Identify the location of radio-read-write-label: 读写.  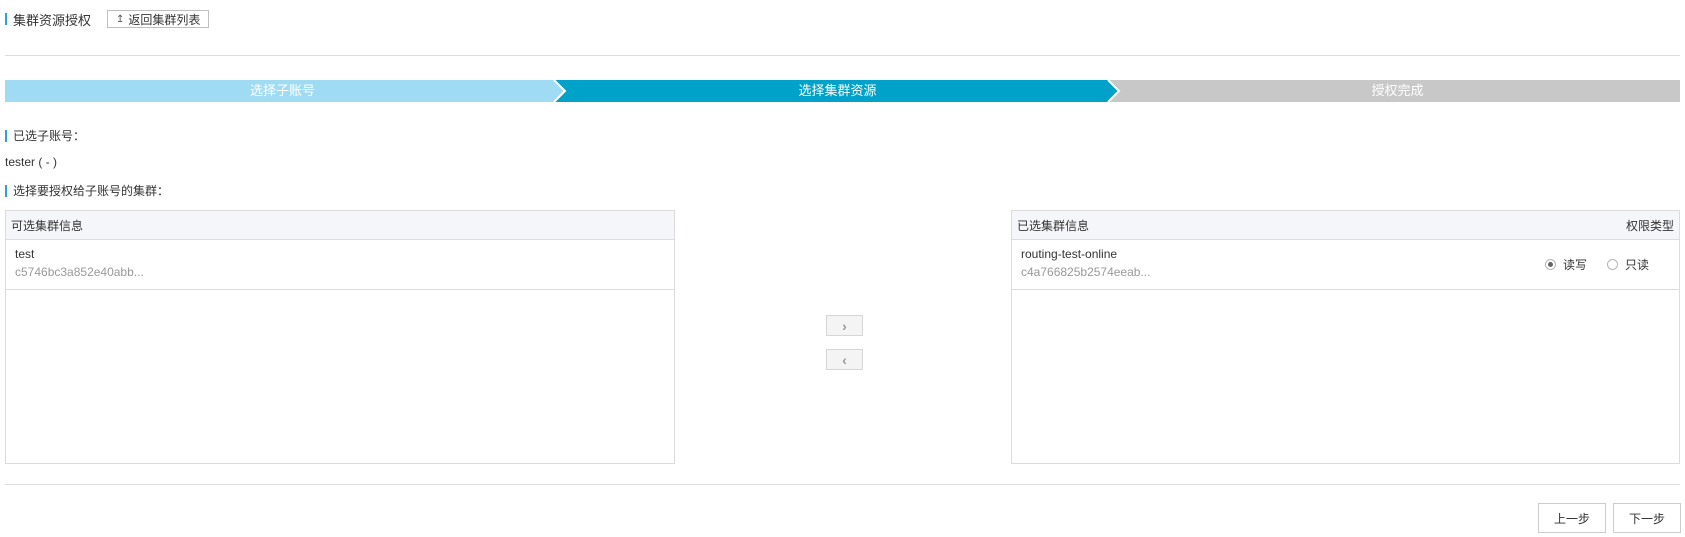
(1574, 265).